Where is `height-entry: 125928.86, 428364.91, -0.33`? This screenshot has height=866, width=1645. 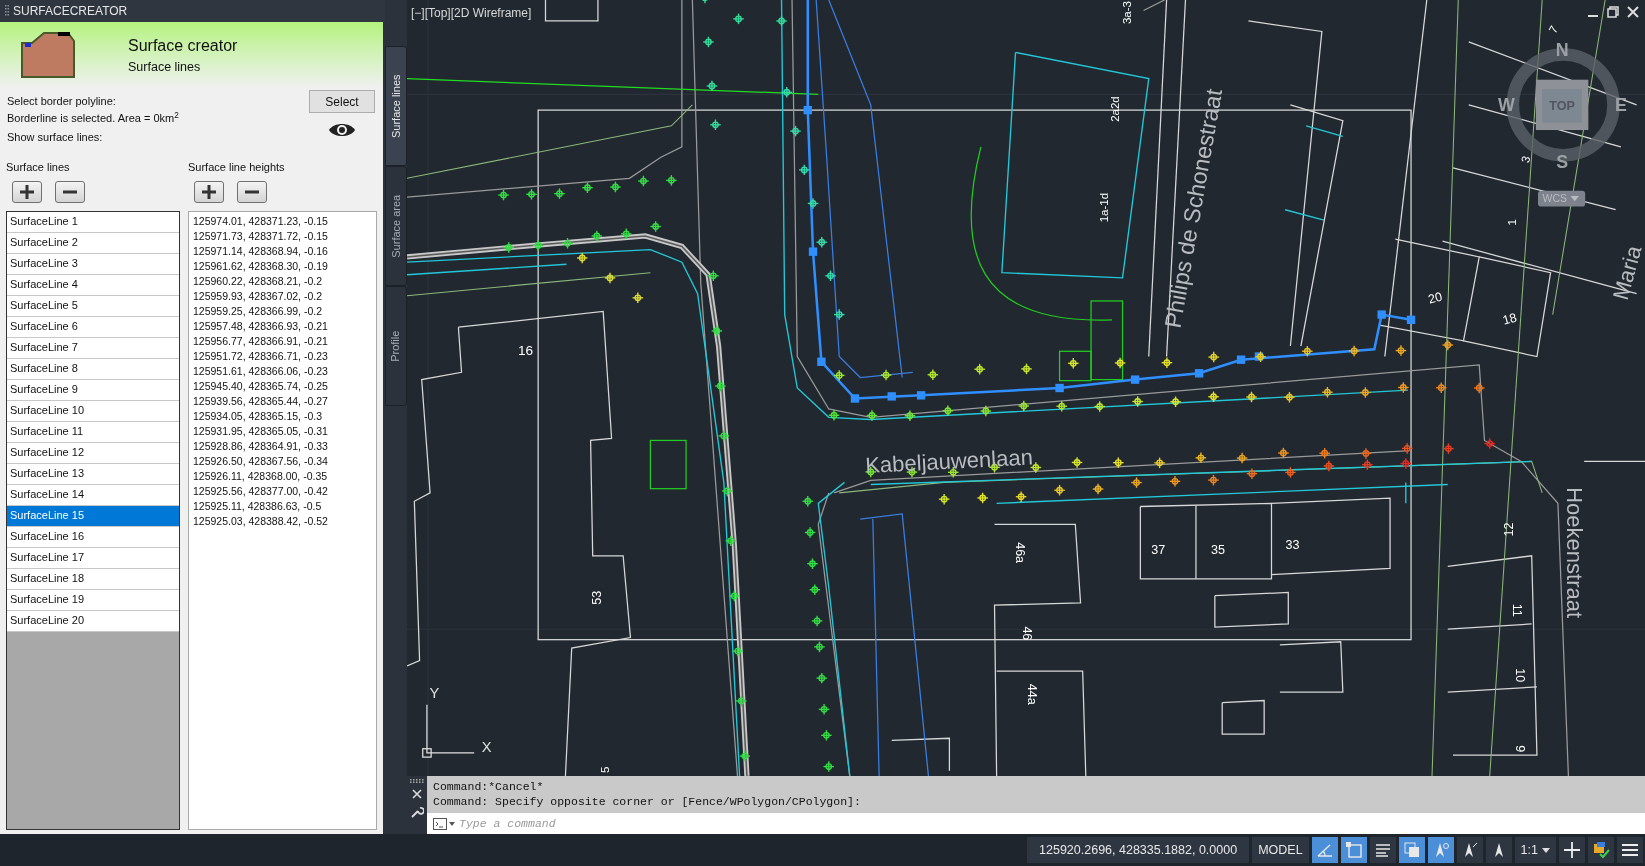
height-entry: 125928.86, 428364.91, -0.33 is located at coordinates (282, 446).